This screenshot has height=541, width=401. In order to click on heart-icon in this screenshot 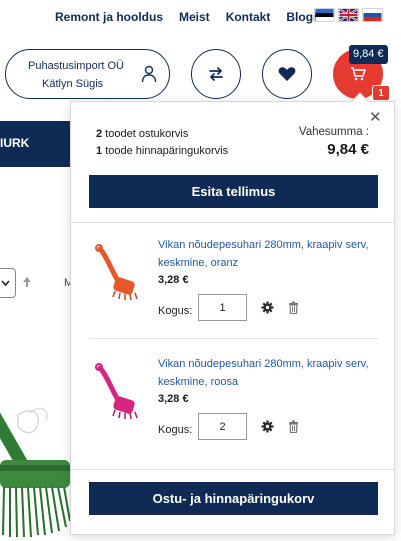, I will do `click(287, 74)`.